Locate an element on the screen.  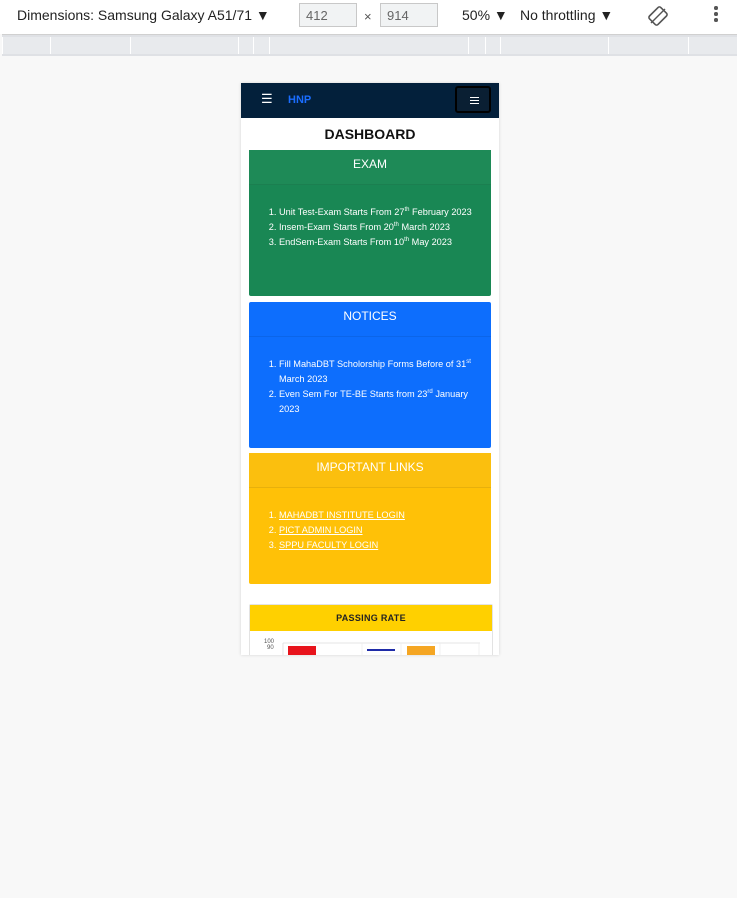
list-item: EndSem-Exam Starts From 10th May 2023 is located at coordinates (381, 242).